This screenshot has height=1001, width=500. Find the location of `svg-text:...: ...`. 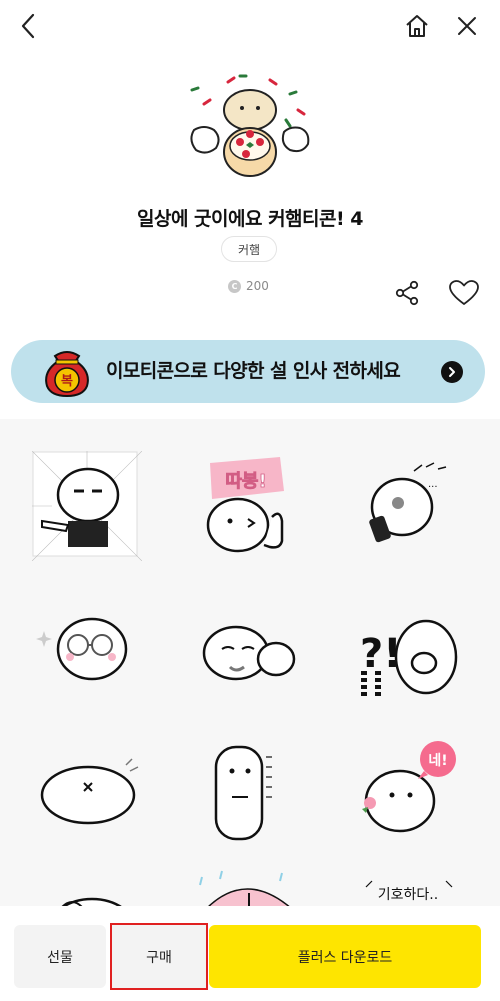

svg-text:...: ... is located at coordinates (433, 484).